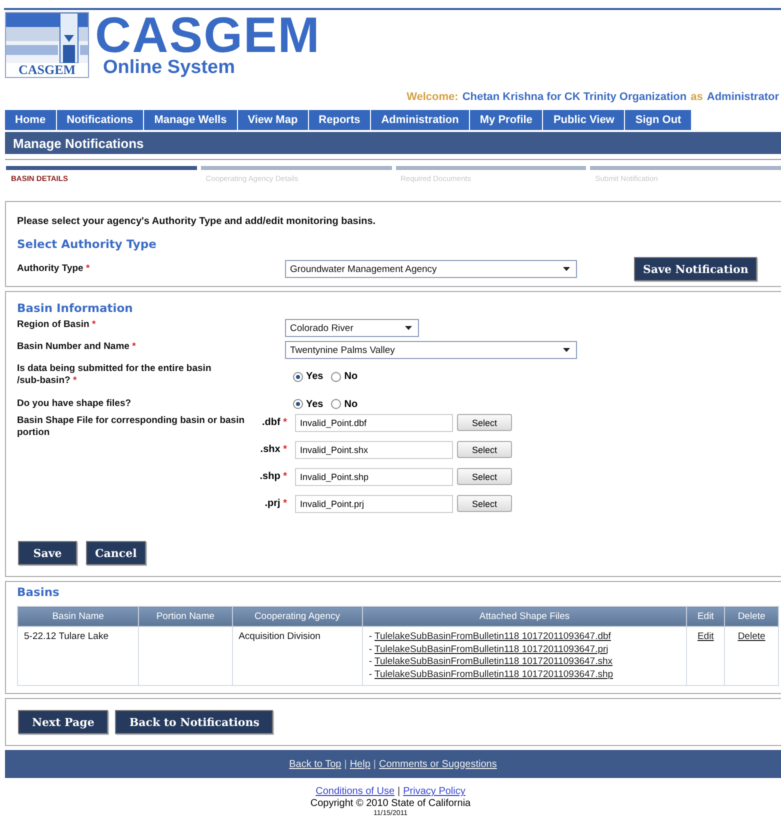  I want to click on shape-file-link: TulelakeSubBasinFromBulletin118 10172011093647.shx, so click(493, 661).